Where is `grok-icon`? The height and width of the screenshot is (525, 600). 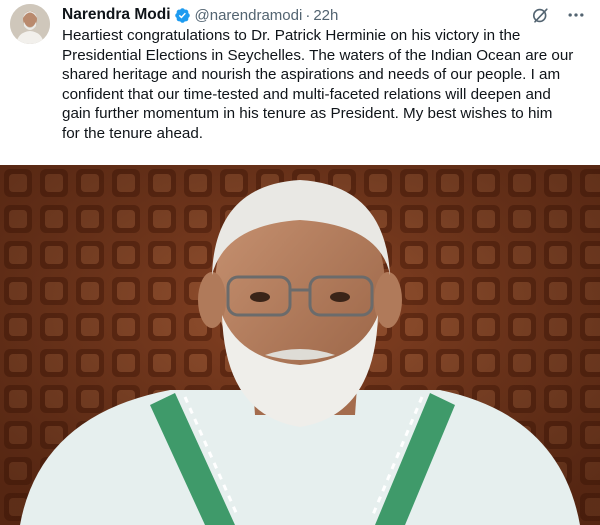
grok-icon is located at coordinates (540, 15).